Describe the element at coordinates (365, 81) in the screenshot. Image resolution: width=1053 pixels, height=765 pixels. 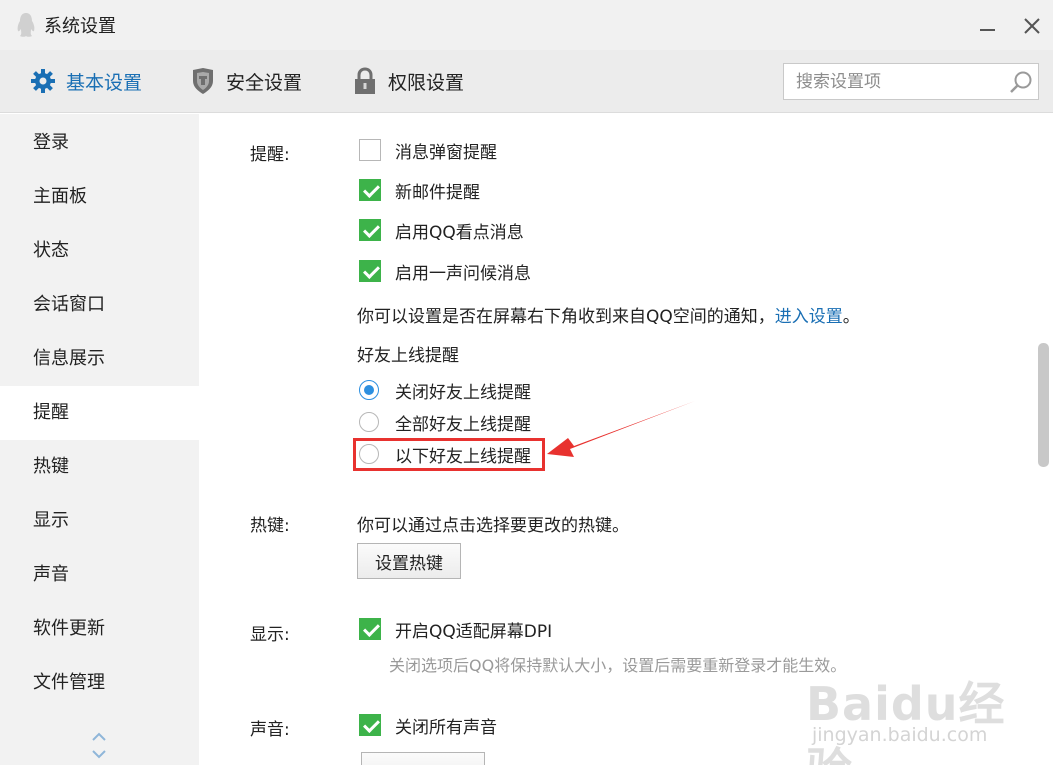
I see `lock-icon` at that location.